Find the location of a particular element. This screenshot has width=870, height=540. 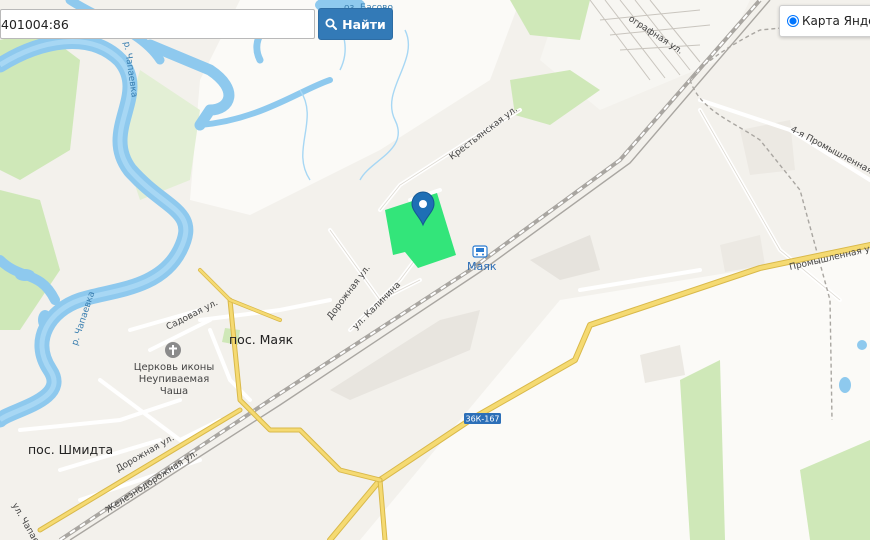

church-label-line2: Неупиваемая is located at coordinates (174, 379).